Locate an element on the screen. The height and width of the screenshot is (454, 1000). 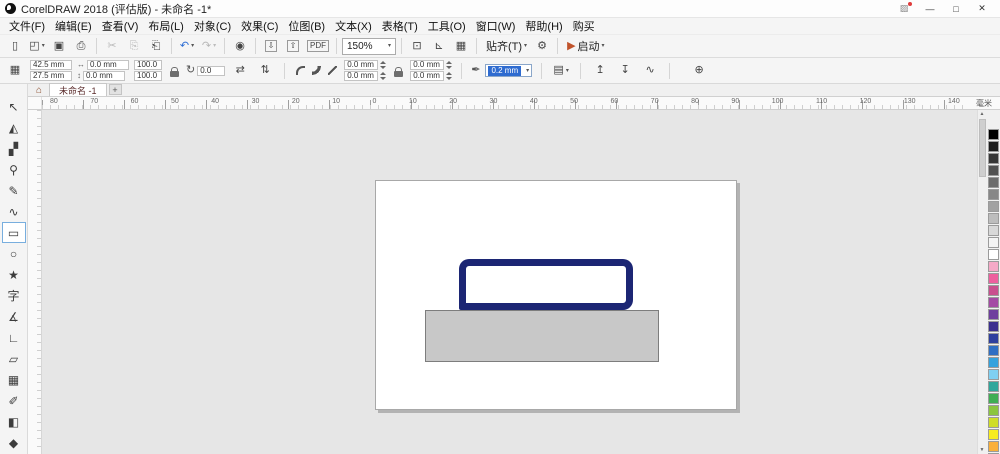
scrollbar-thumb is located at coordinates (982, 148).